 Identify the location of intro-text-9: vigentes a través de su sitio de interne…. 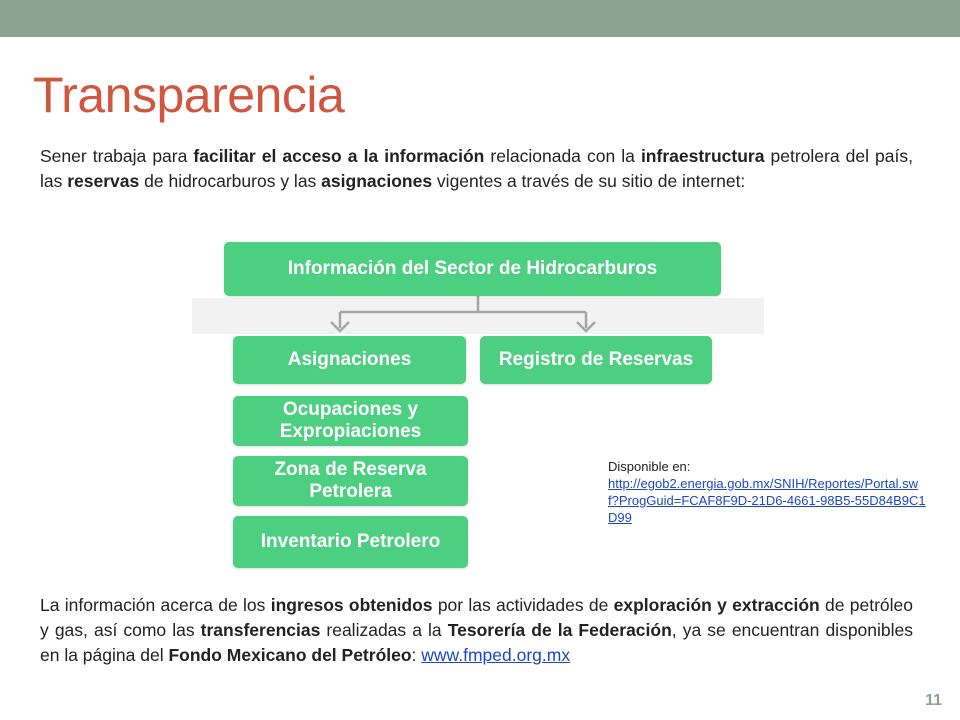
(589, 181).